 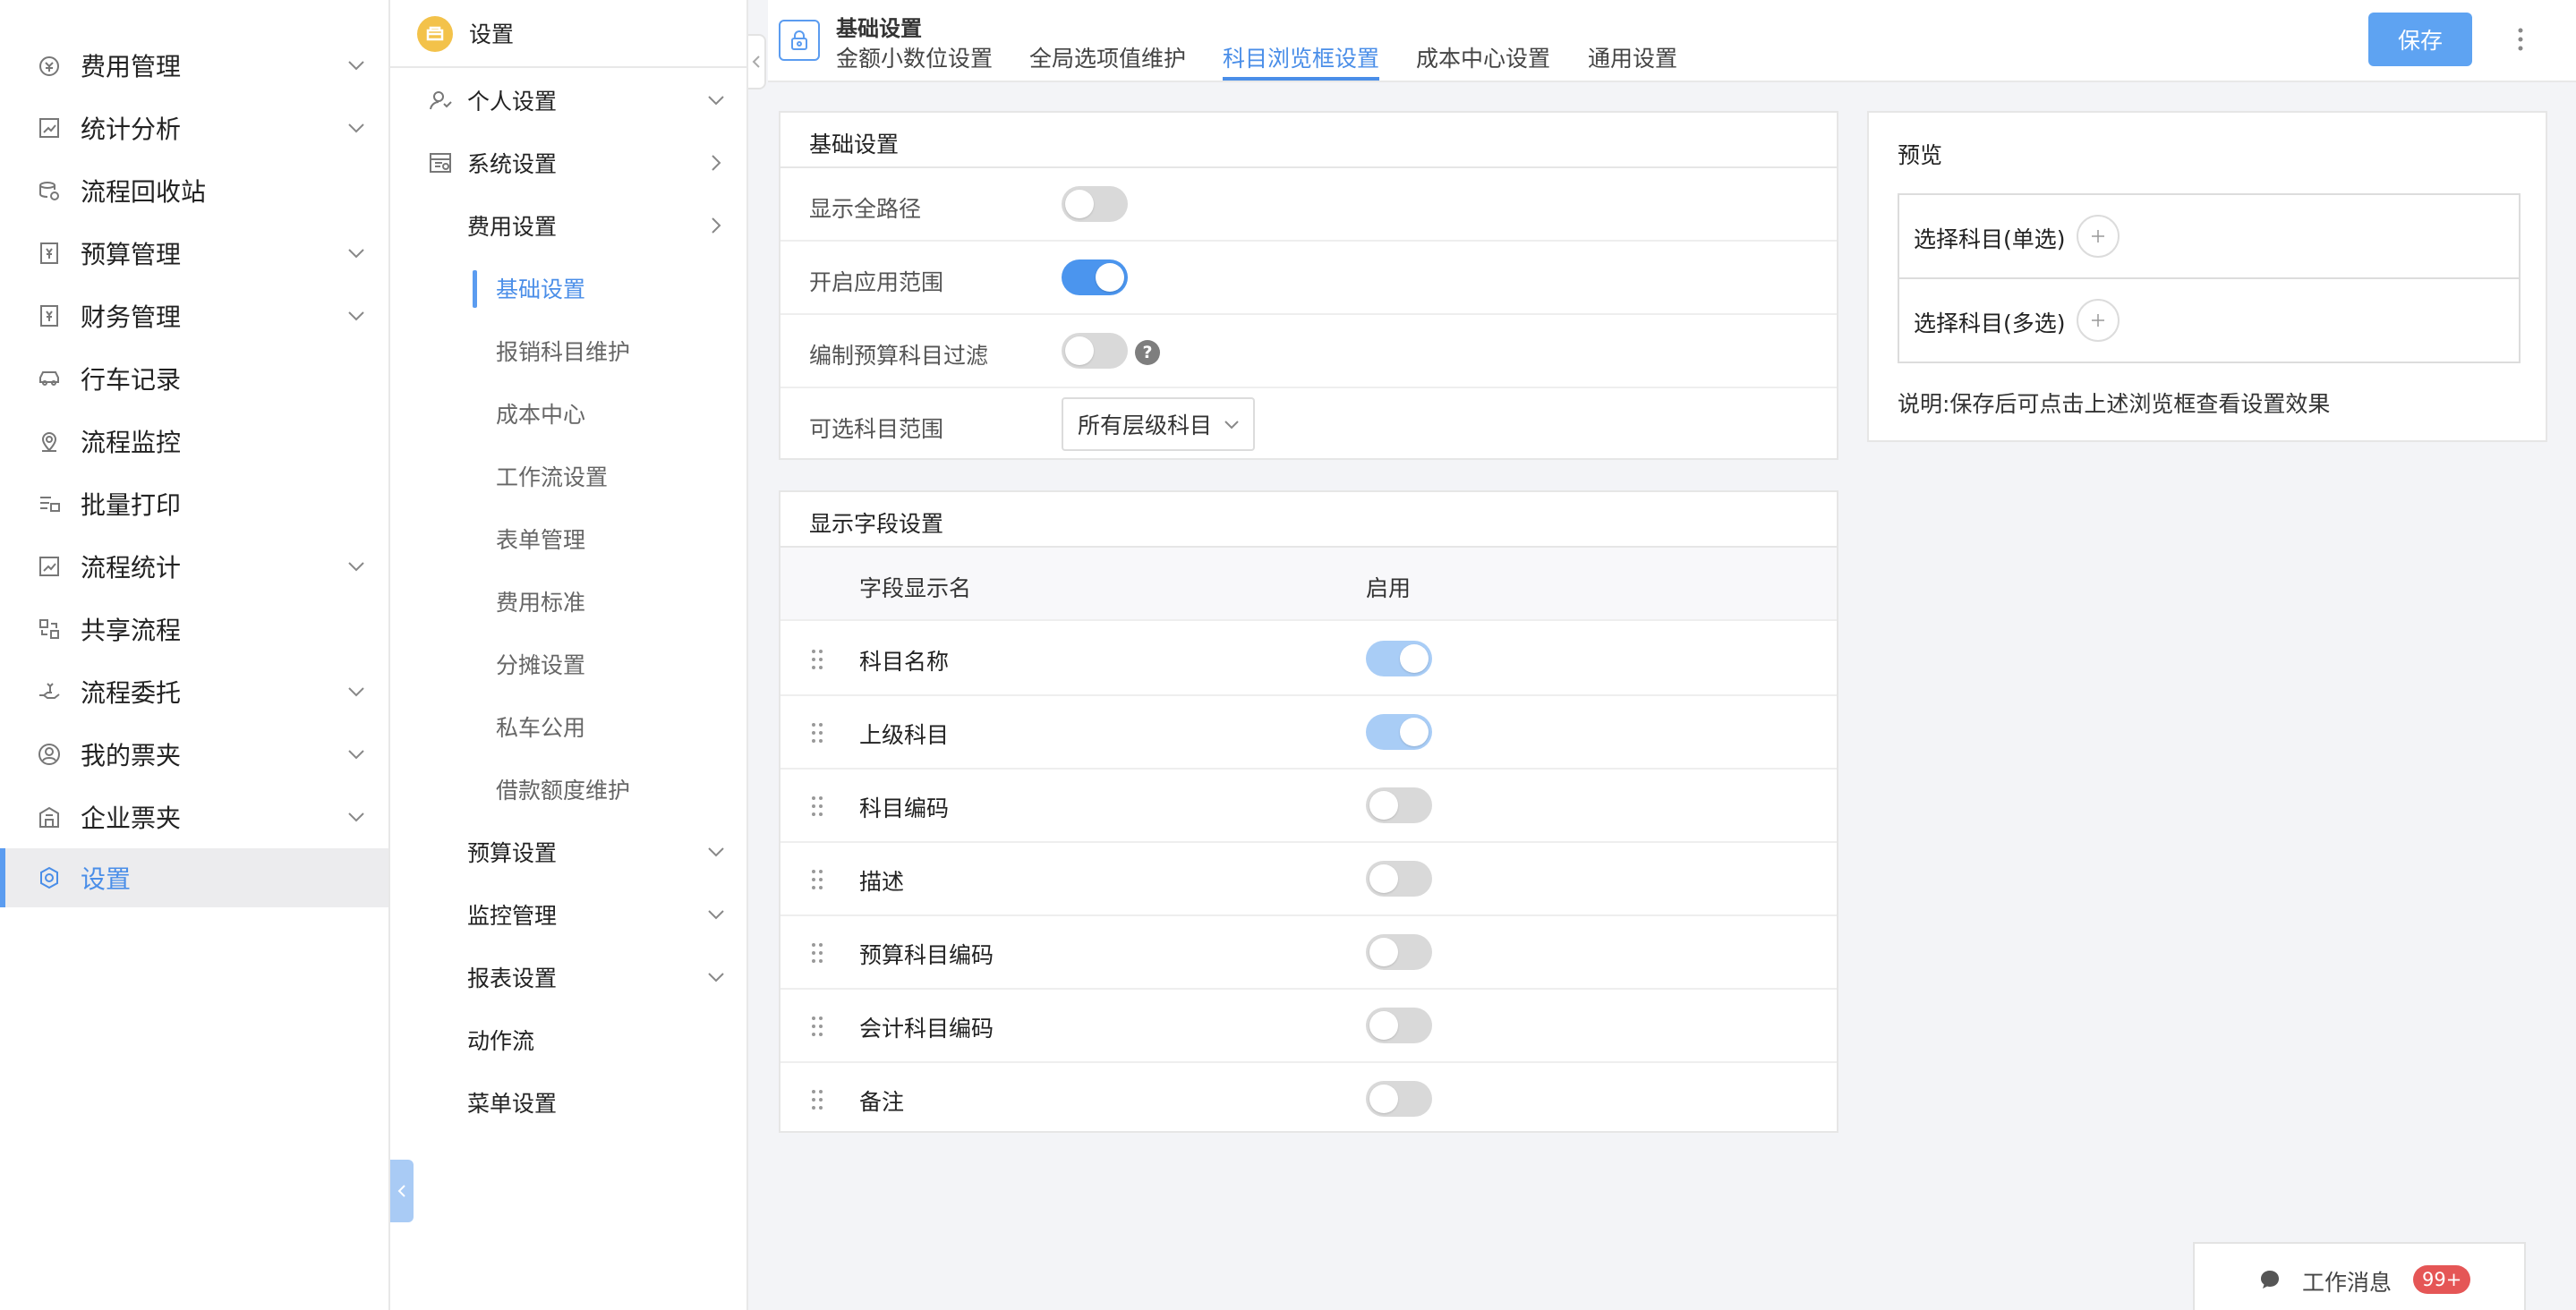 I want to click on more-options-icon, so click(x=2520, y=39).